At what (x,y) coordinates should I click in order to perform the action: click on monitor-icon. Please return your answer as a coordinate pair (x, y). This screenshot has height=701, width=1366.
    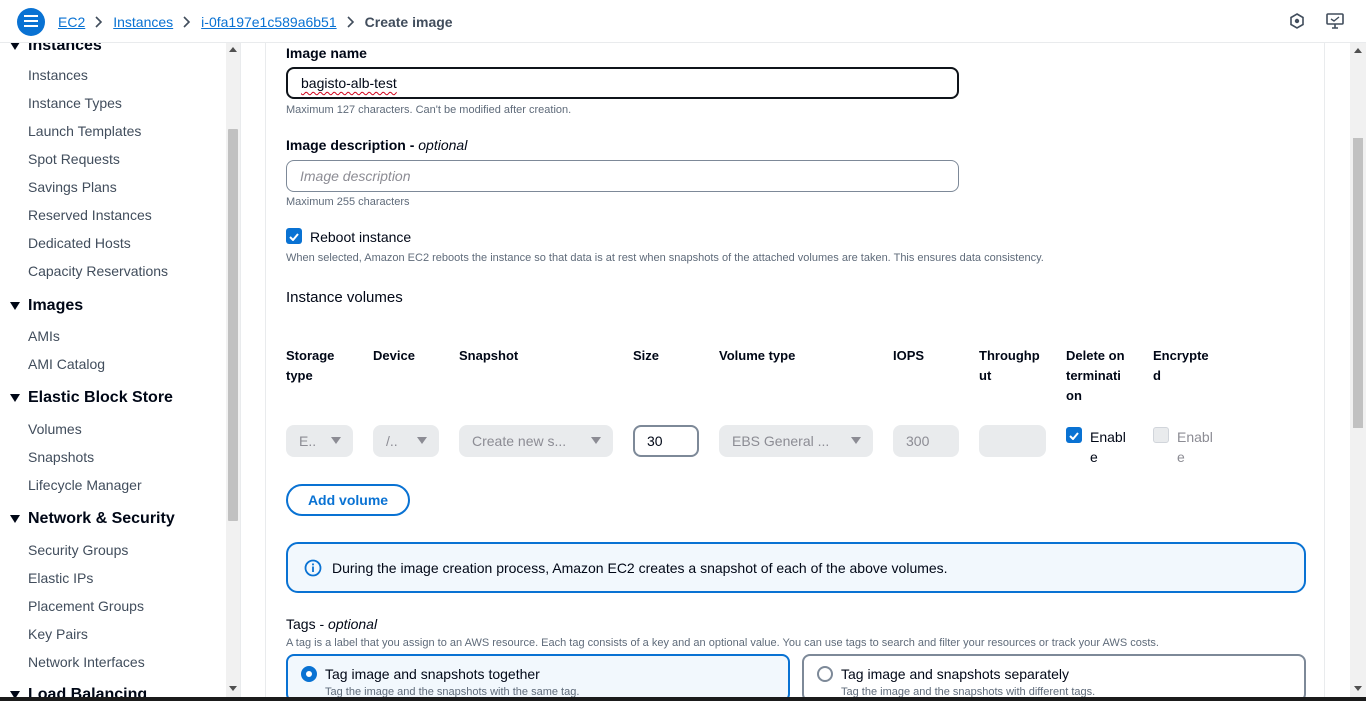
    Looking at the image, I should click on (1335, 22).